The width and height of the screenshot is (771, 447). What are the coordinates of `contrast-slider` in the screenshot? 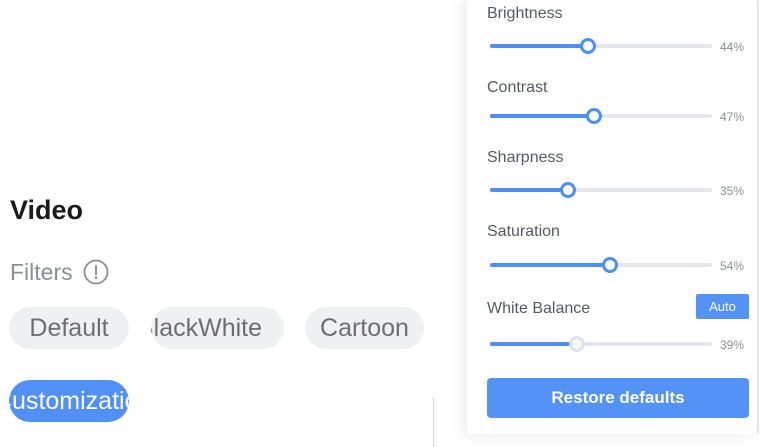 It's located at (601, 116).